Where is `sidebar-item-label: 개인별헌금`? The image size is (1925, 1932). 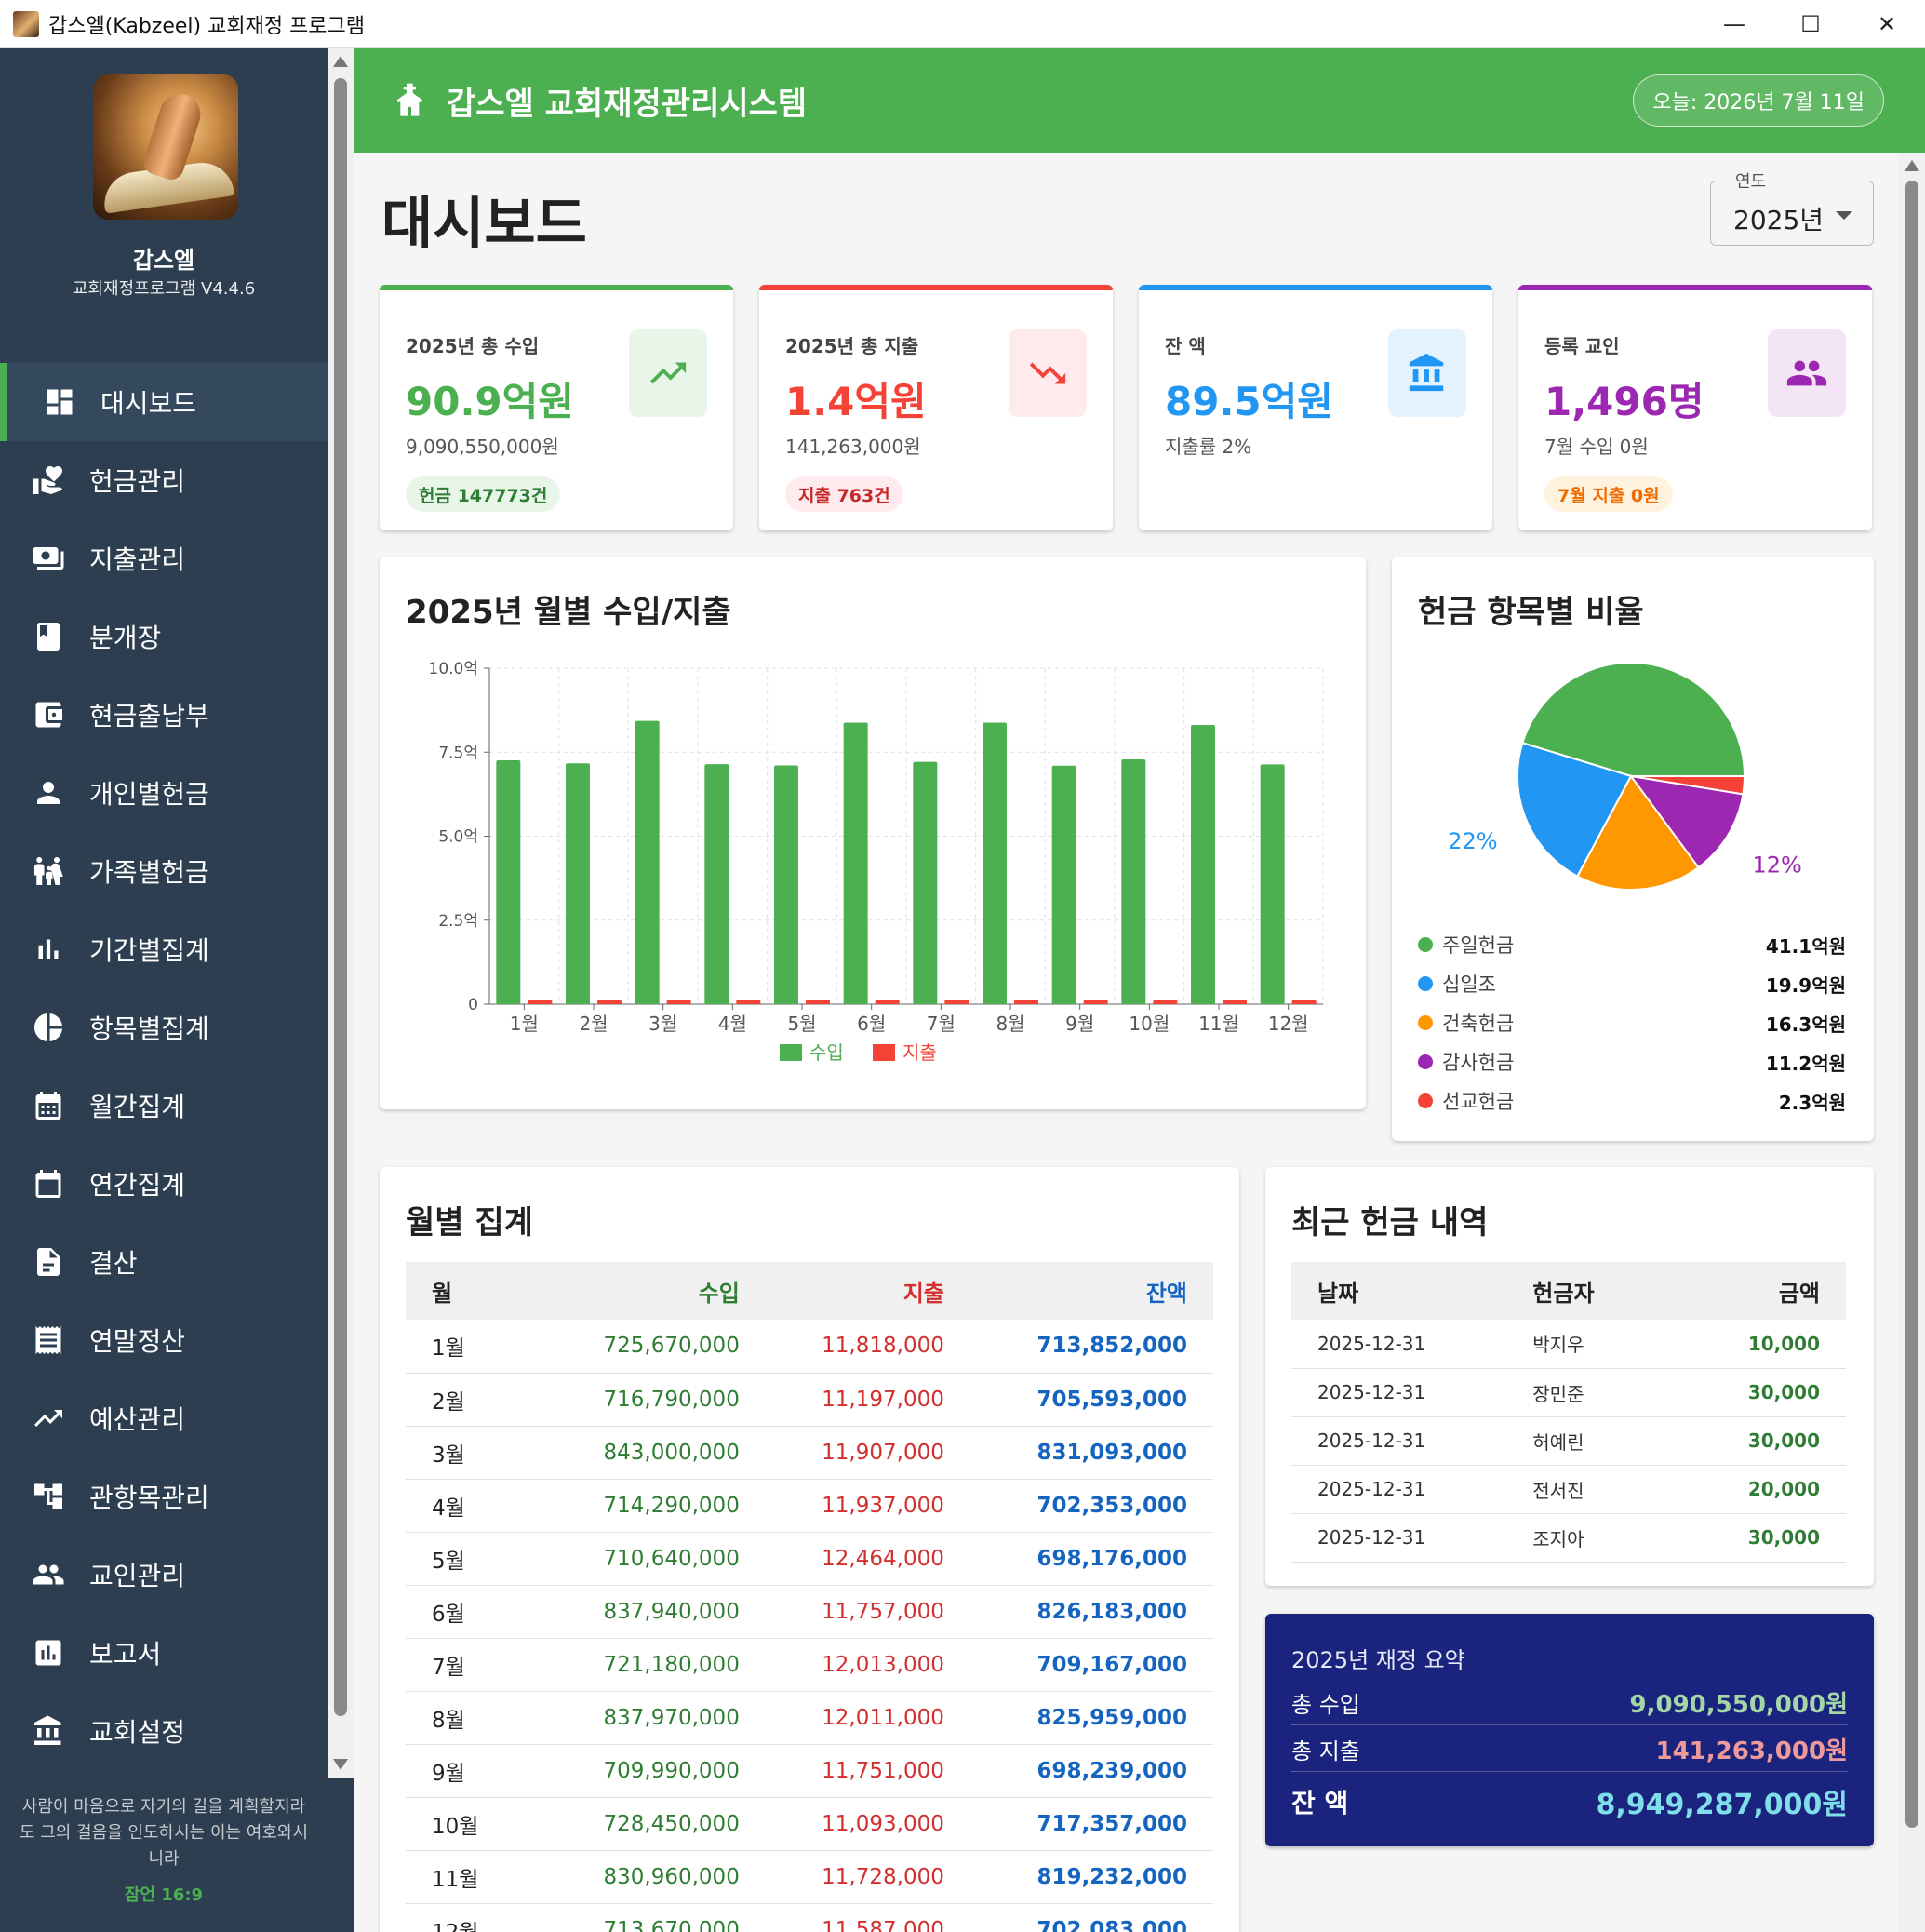 sidebar-item-label: 개인별헌금 is located at coordinates (149, 794).